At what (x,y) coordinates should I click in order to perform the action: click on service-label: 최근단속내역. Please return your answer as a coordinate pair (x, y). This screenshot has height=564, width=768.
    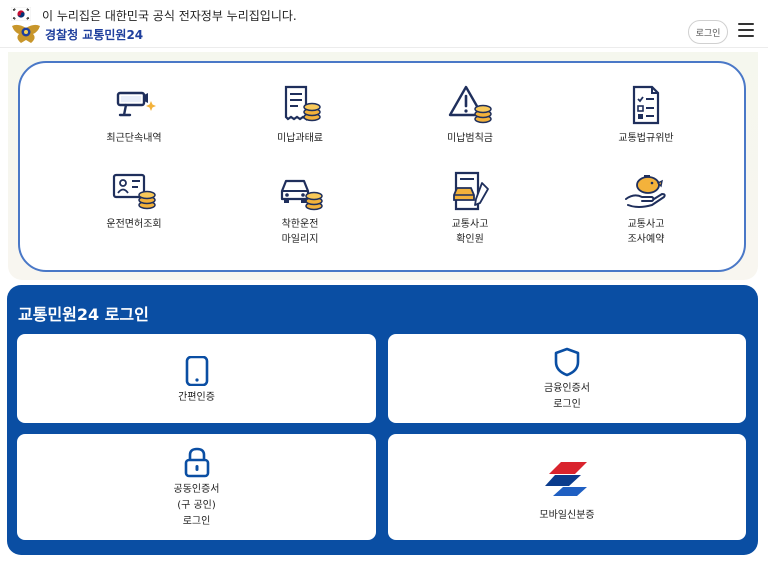
    Looking at the image, I should click on (134, 138).